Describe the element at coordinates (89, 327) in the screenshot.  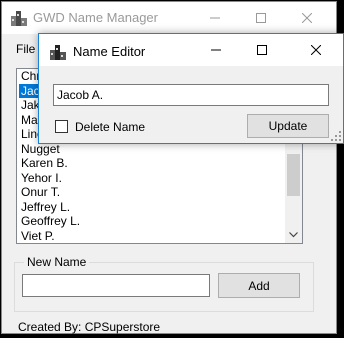
I see `footer-credit: Created By: CPSuperstore` at that location.